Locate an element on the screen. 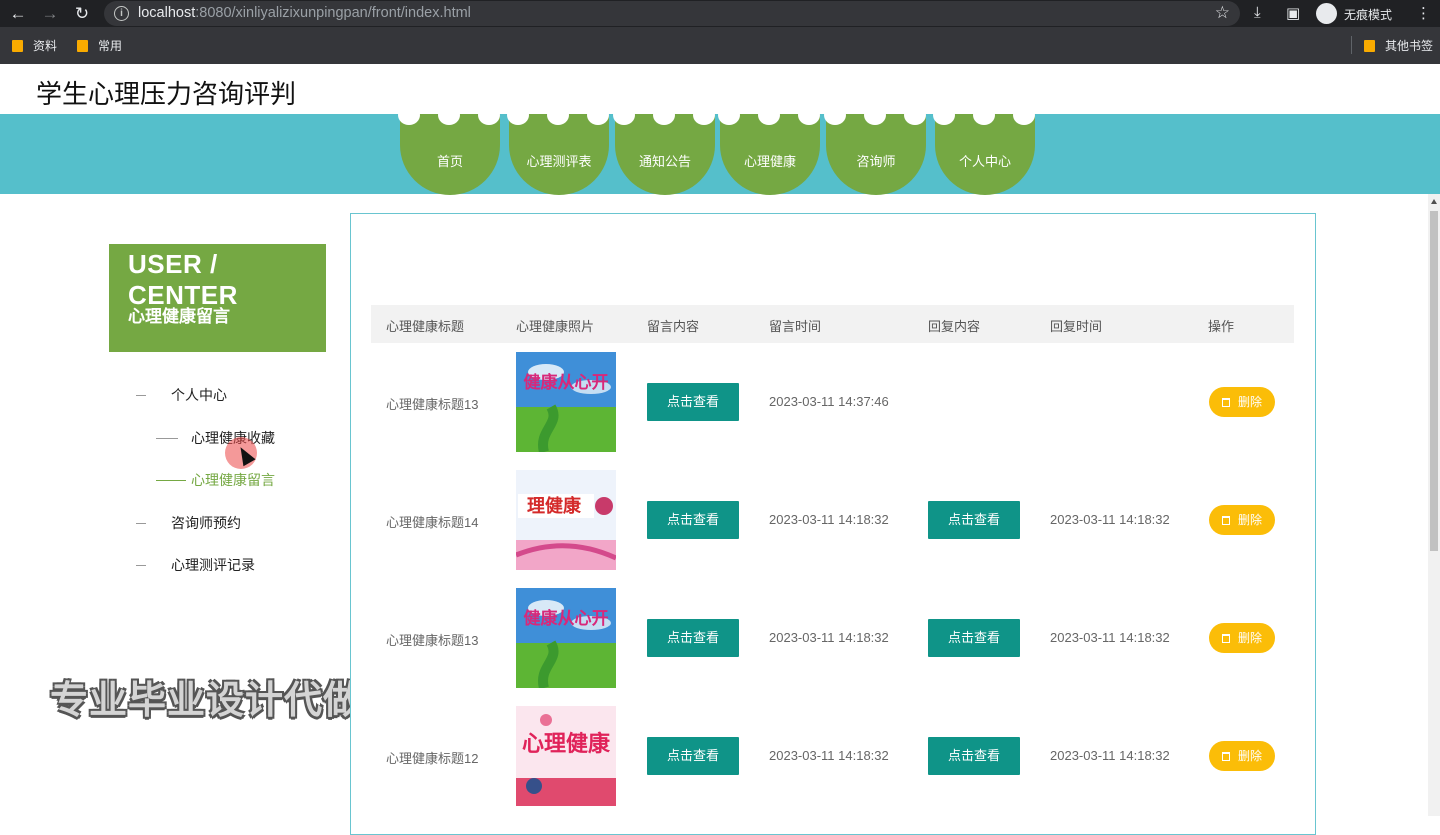  photo-art: 理健康 is located at coordinates (566, 520).